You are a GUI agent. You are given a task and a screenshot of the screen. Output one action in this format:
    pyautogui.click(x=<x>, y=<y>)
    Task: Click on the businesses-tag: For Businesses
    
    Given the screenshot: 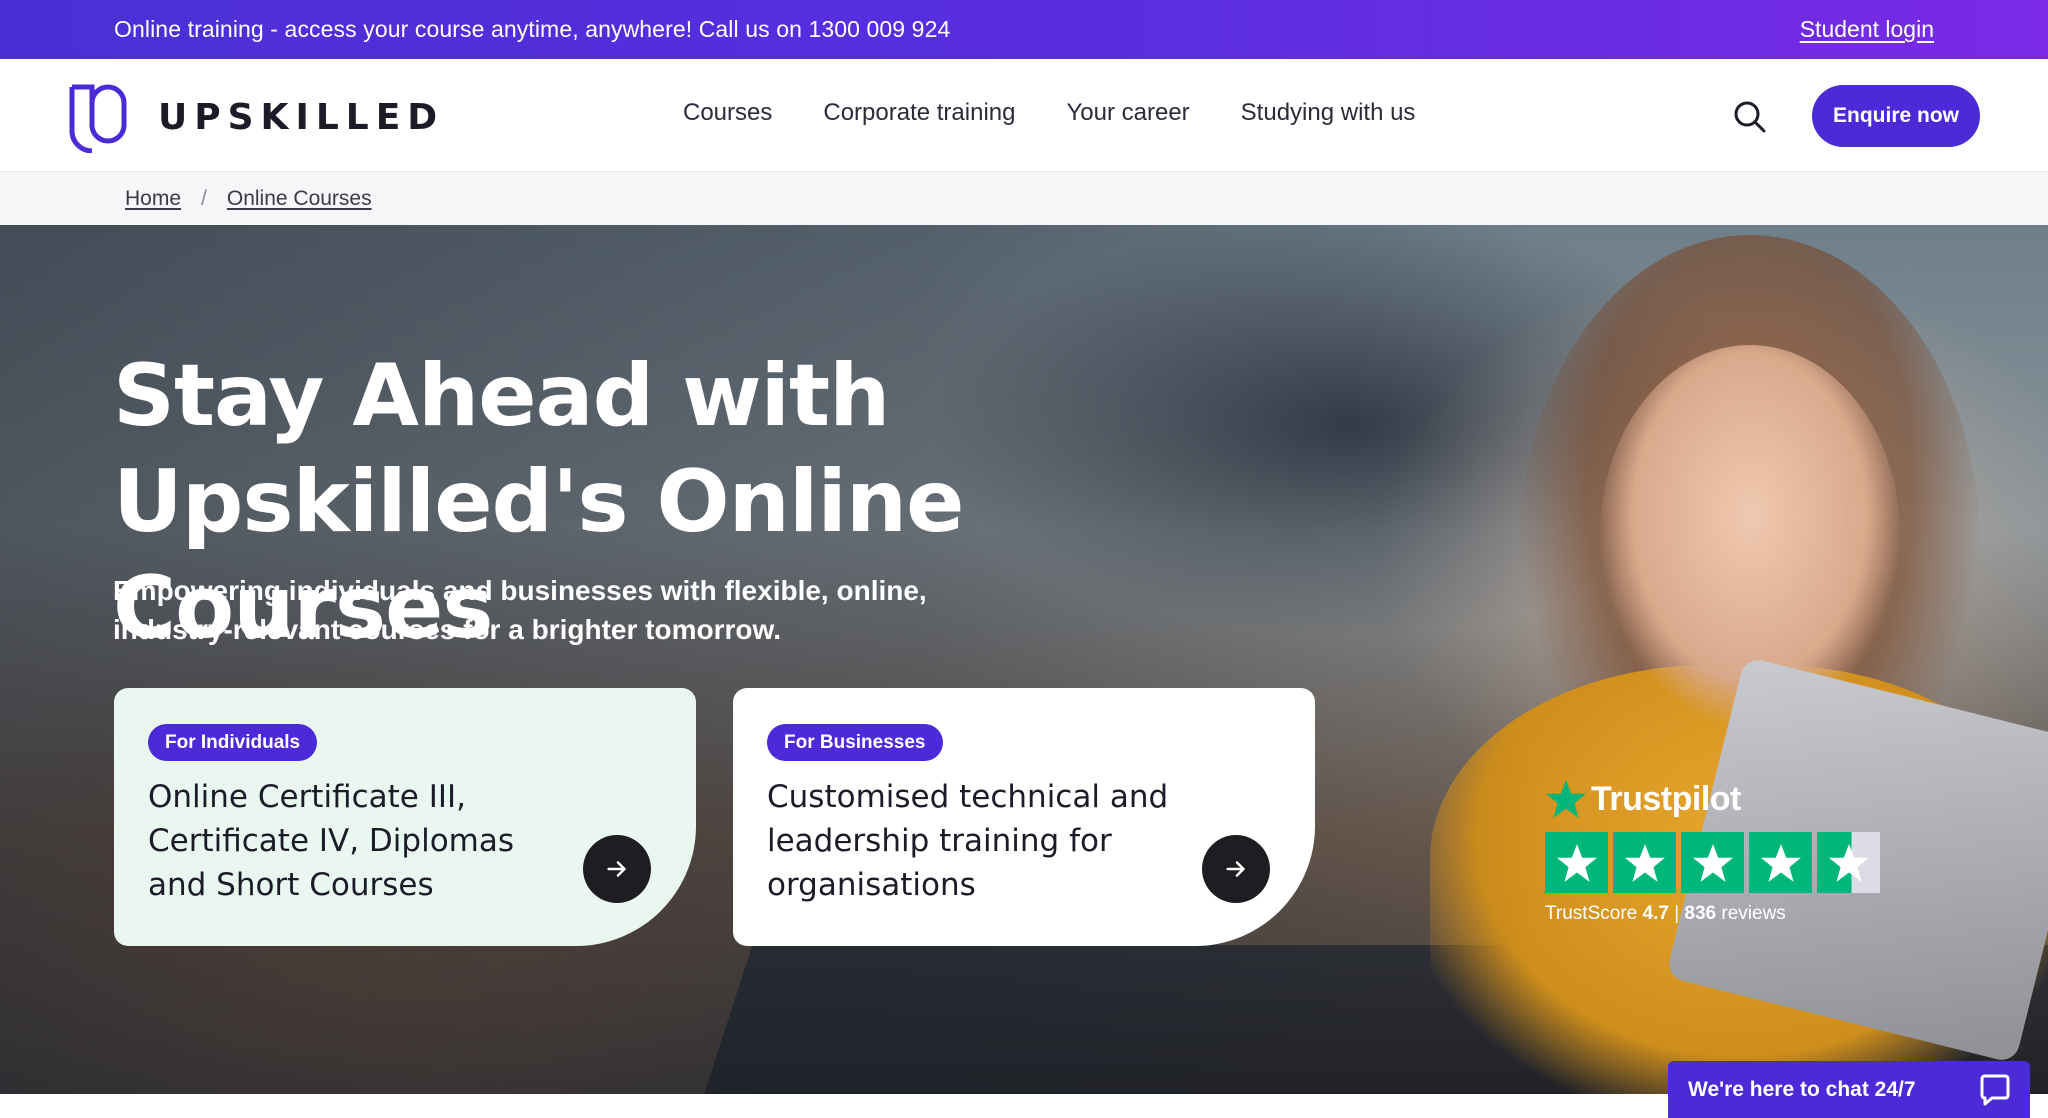 What is the action you would take?
    pyautogui.click(x=855, y=742)
    